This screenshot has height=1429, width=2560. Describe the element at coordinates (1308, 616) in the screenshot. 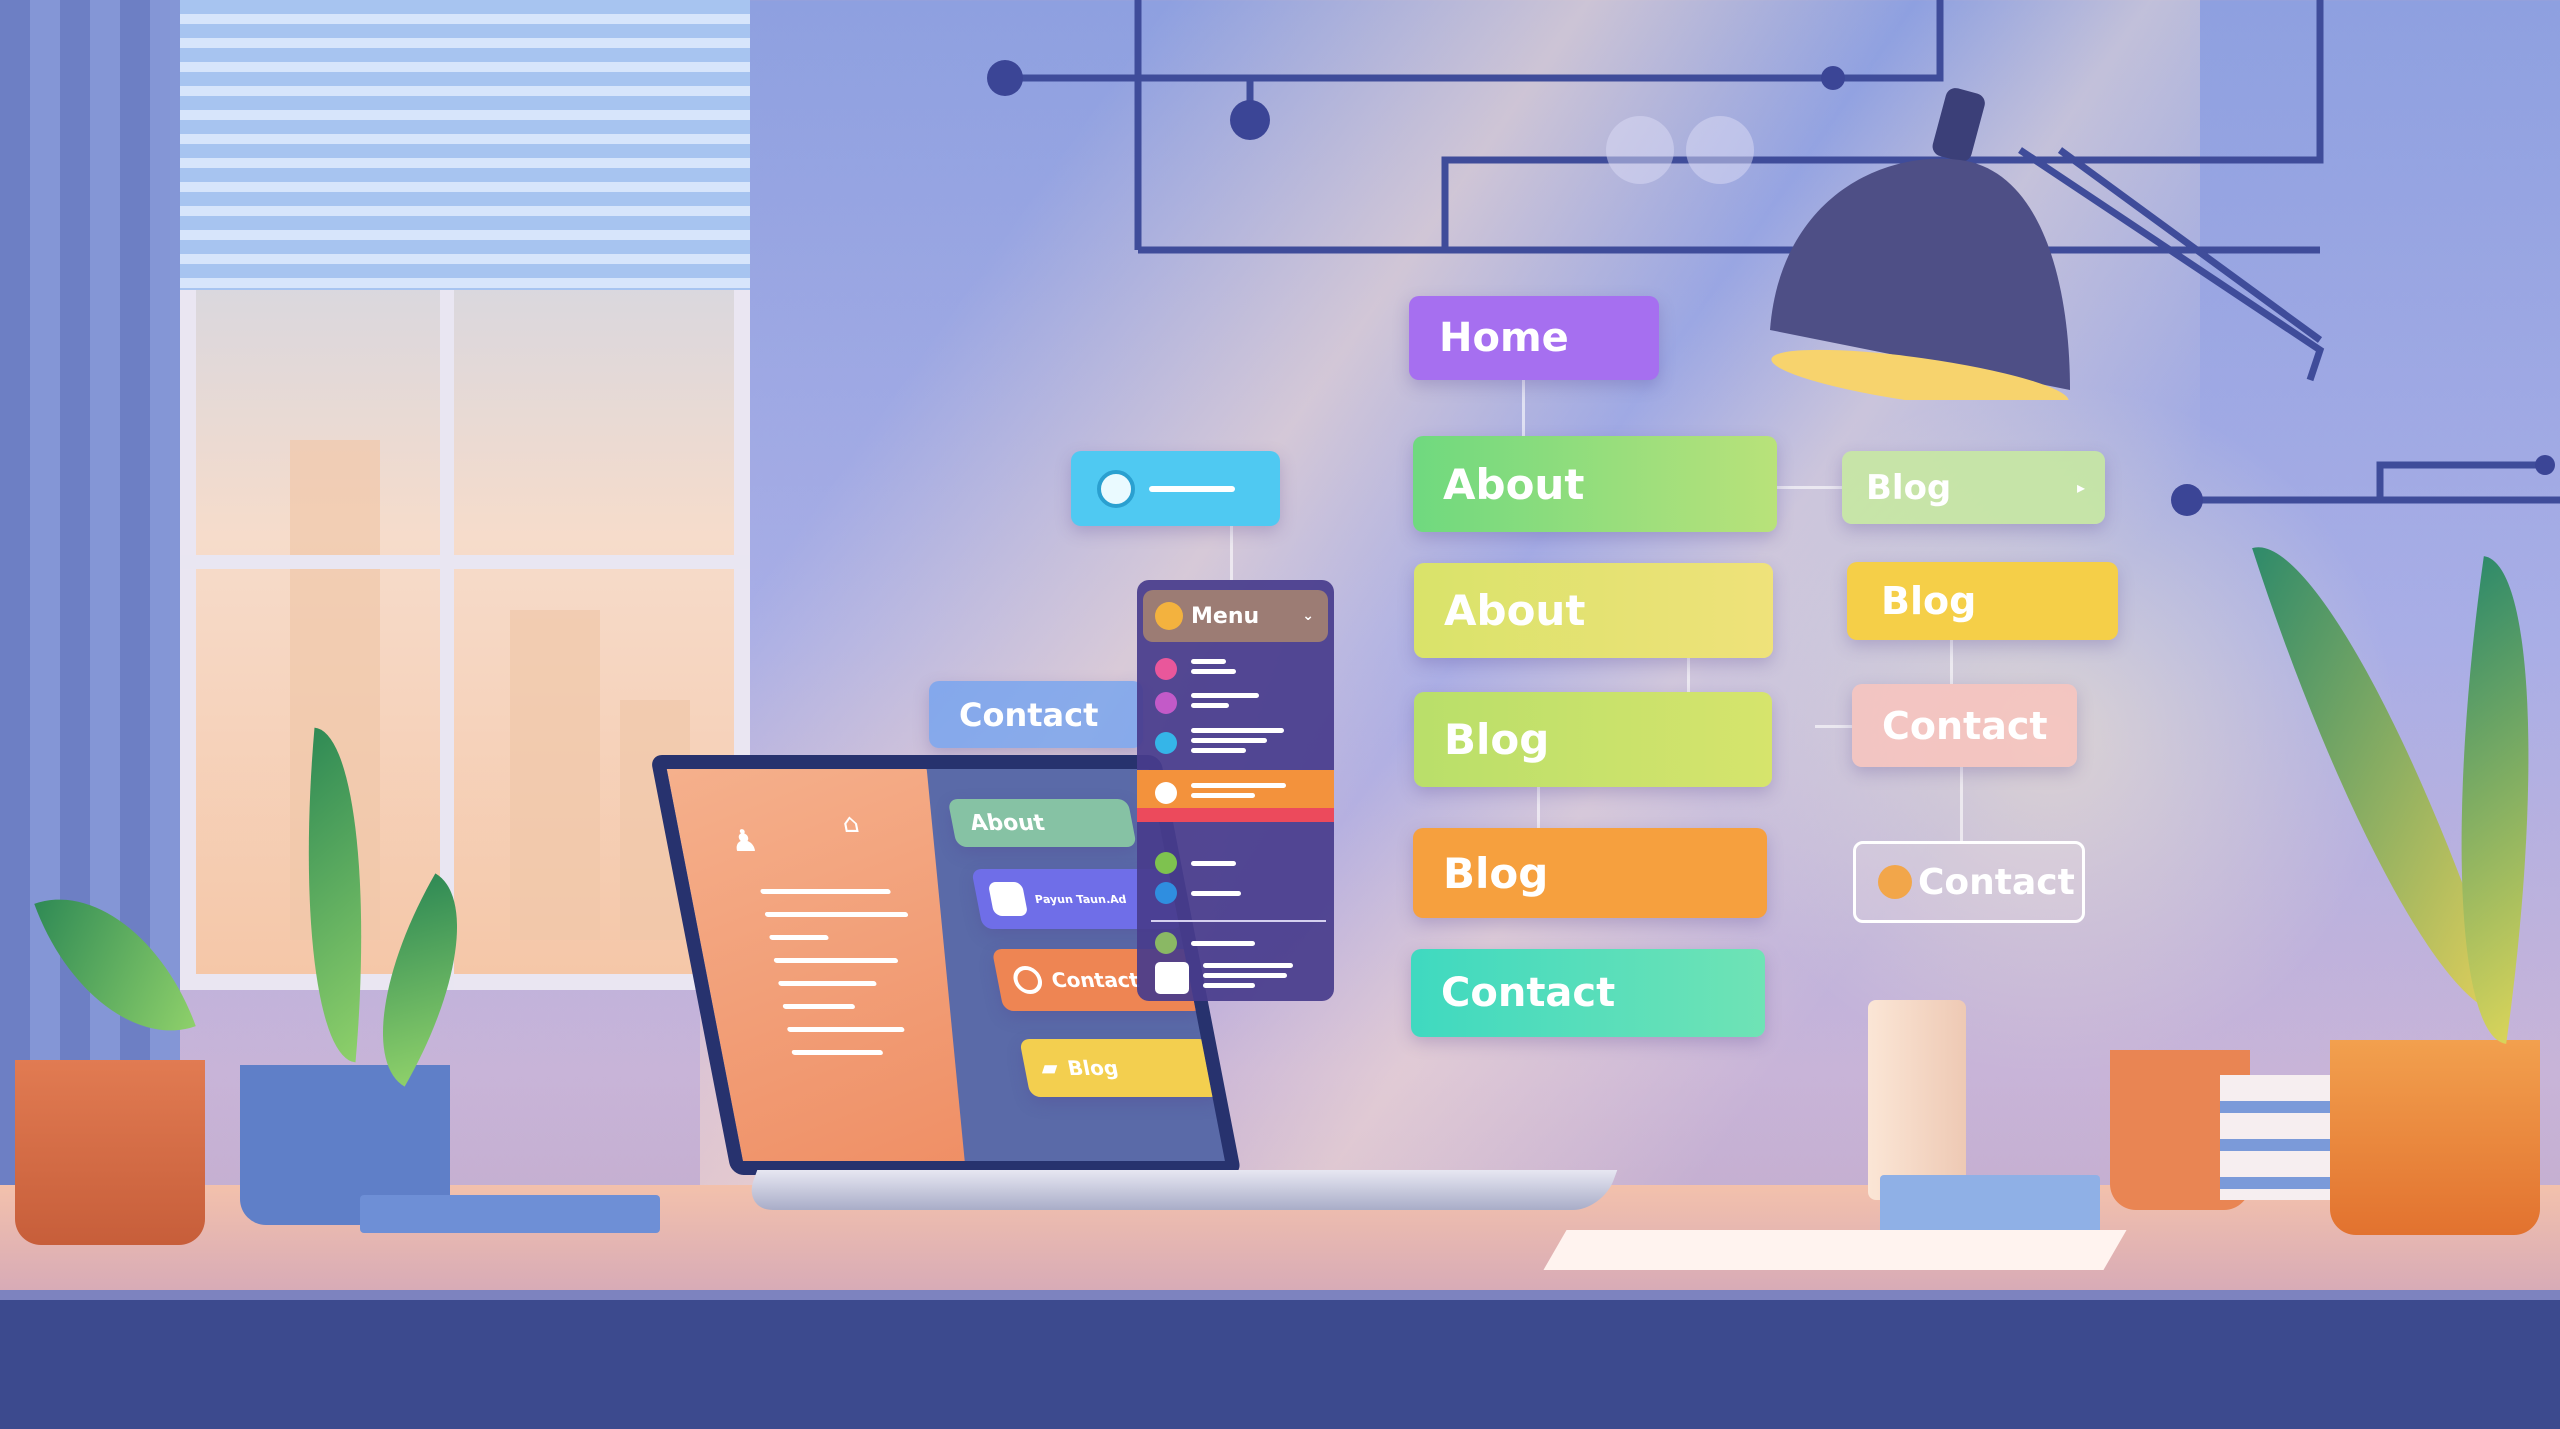

I see `chevron-down-icon: ⌄` at that location.